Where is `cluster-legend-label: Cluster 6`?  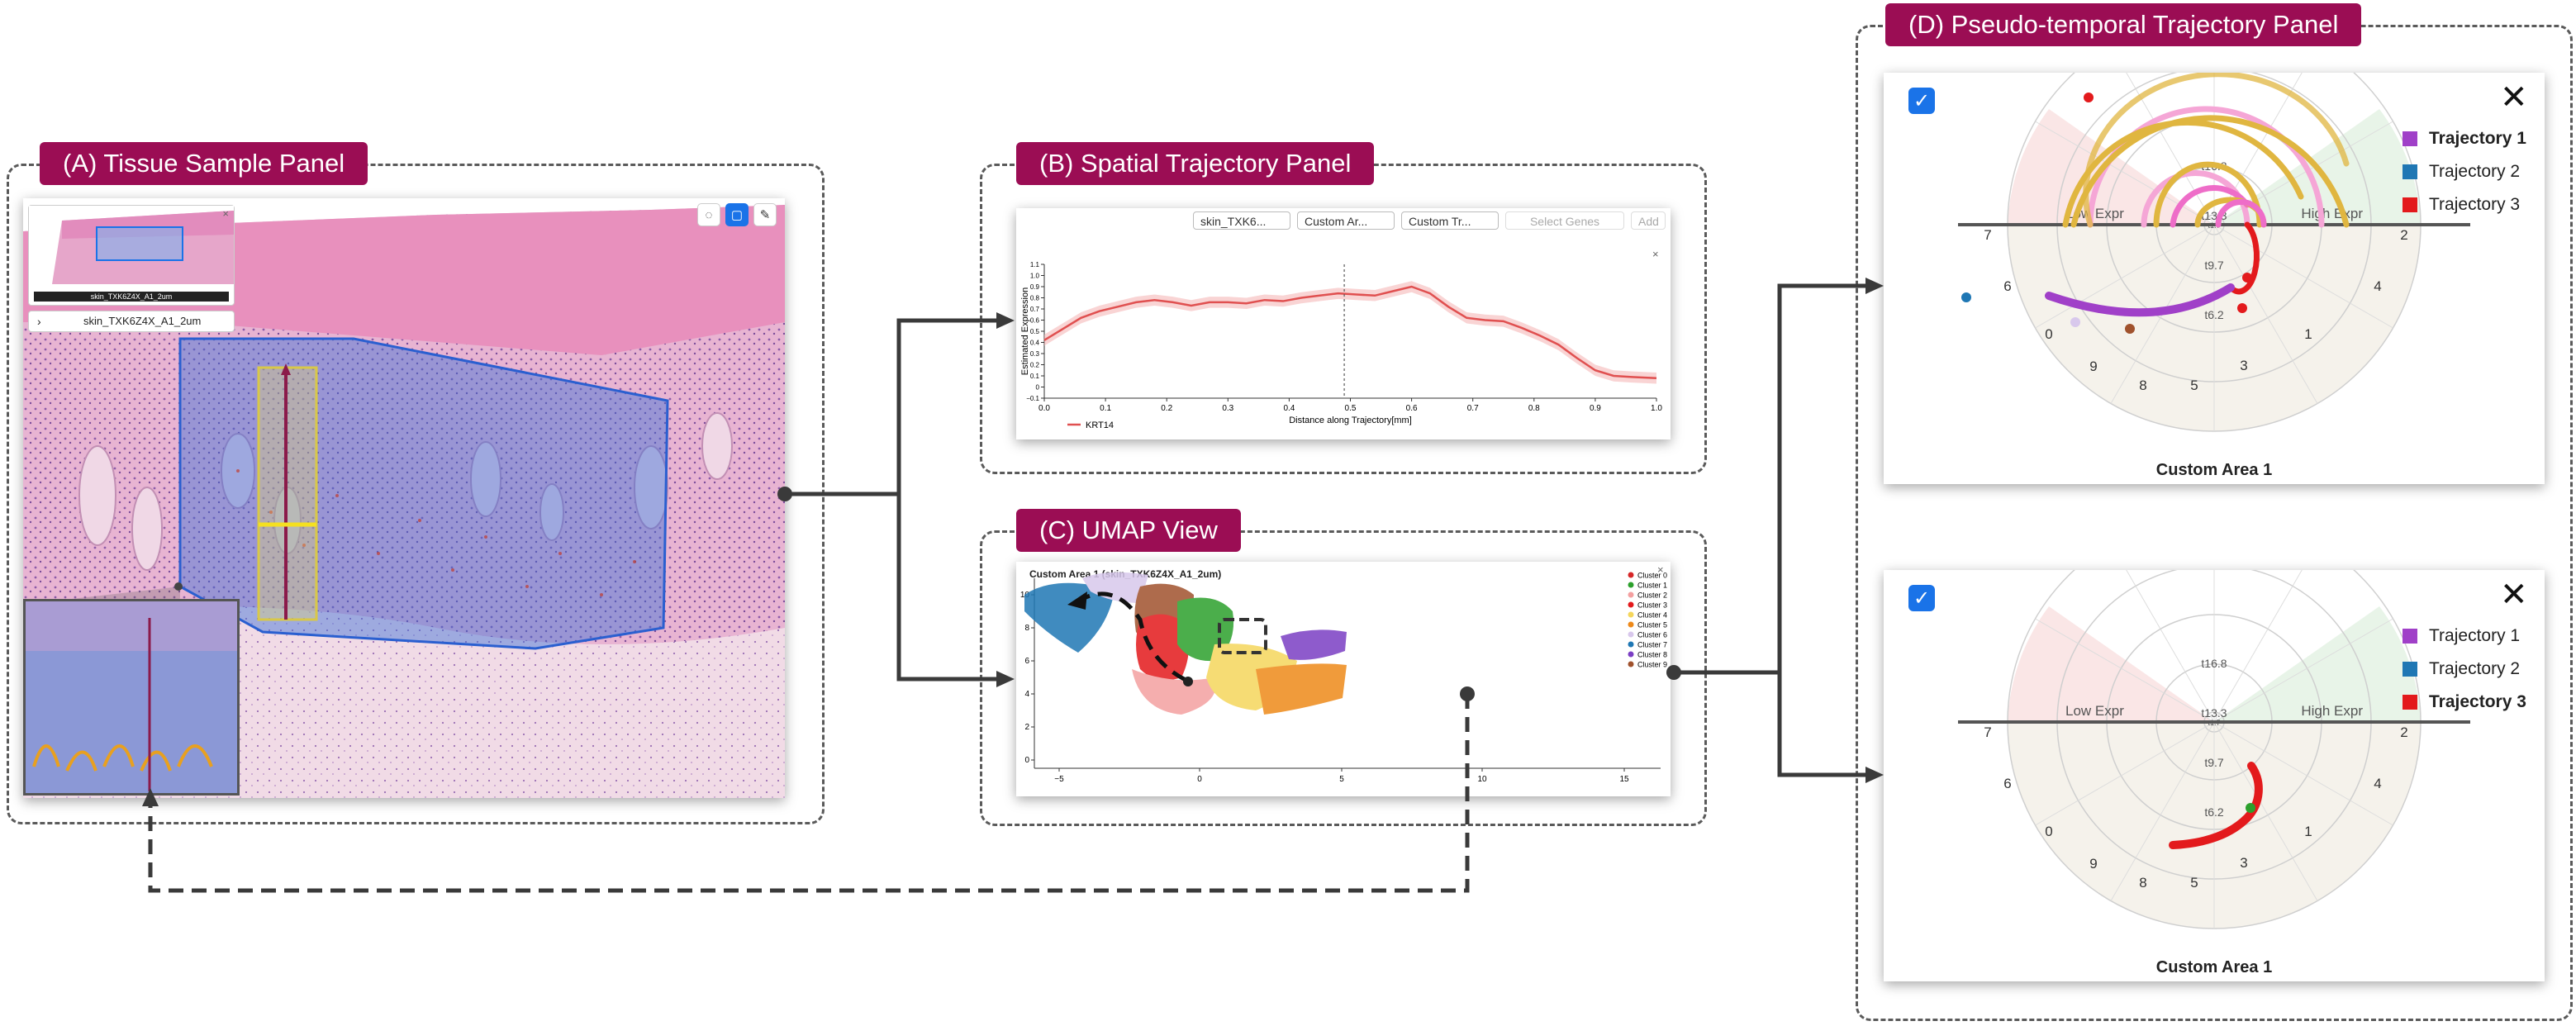
cluster-legend-label: Cluster 6 is located at coordinates (1652, 635).